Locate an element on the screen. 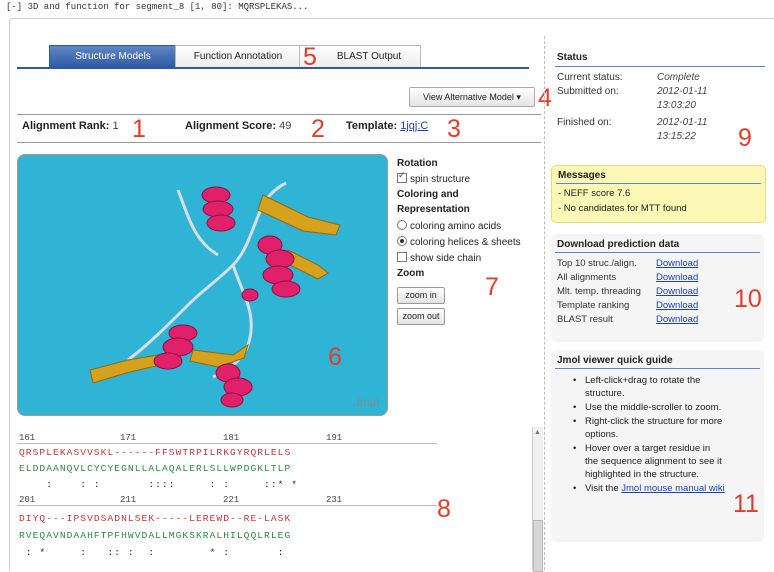  side-chain-option: show side chain is located at coordinates (439, 258).